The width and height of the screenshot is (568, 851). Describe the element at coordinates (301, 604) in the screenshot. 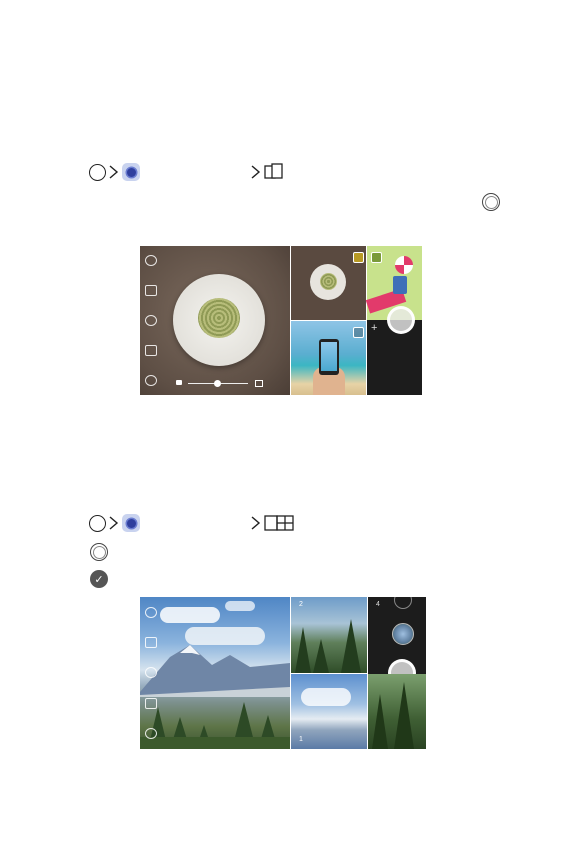

I see `cell-number: 2` at that location.